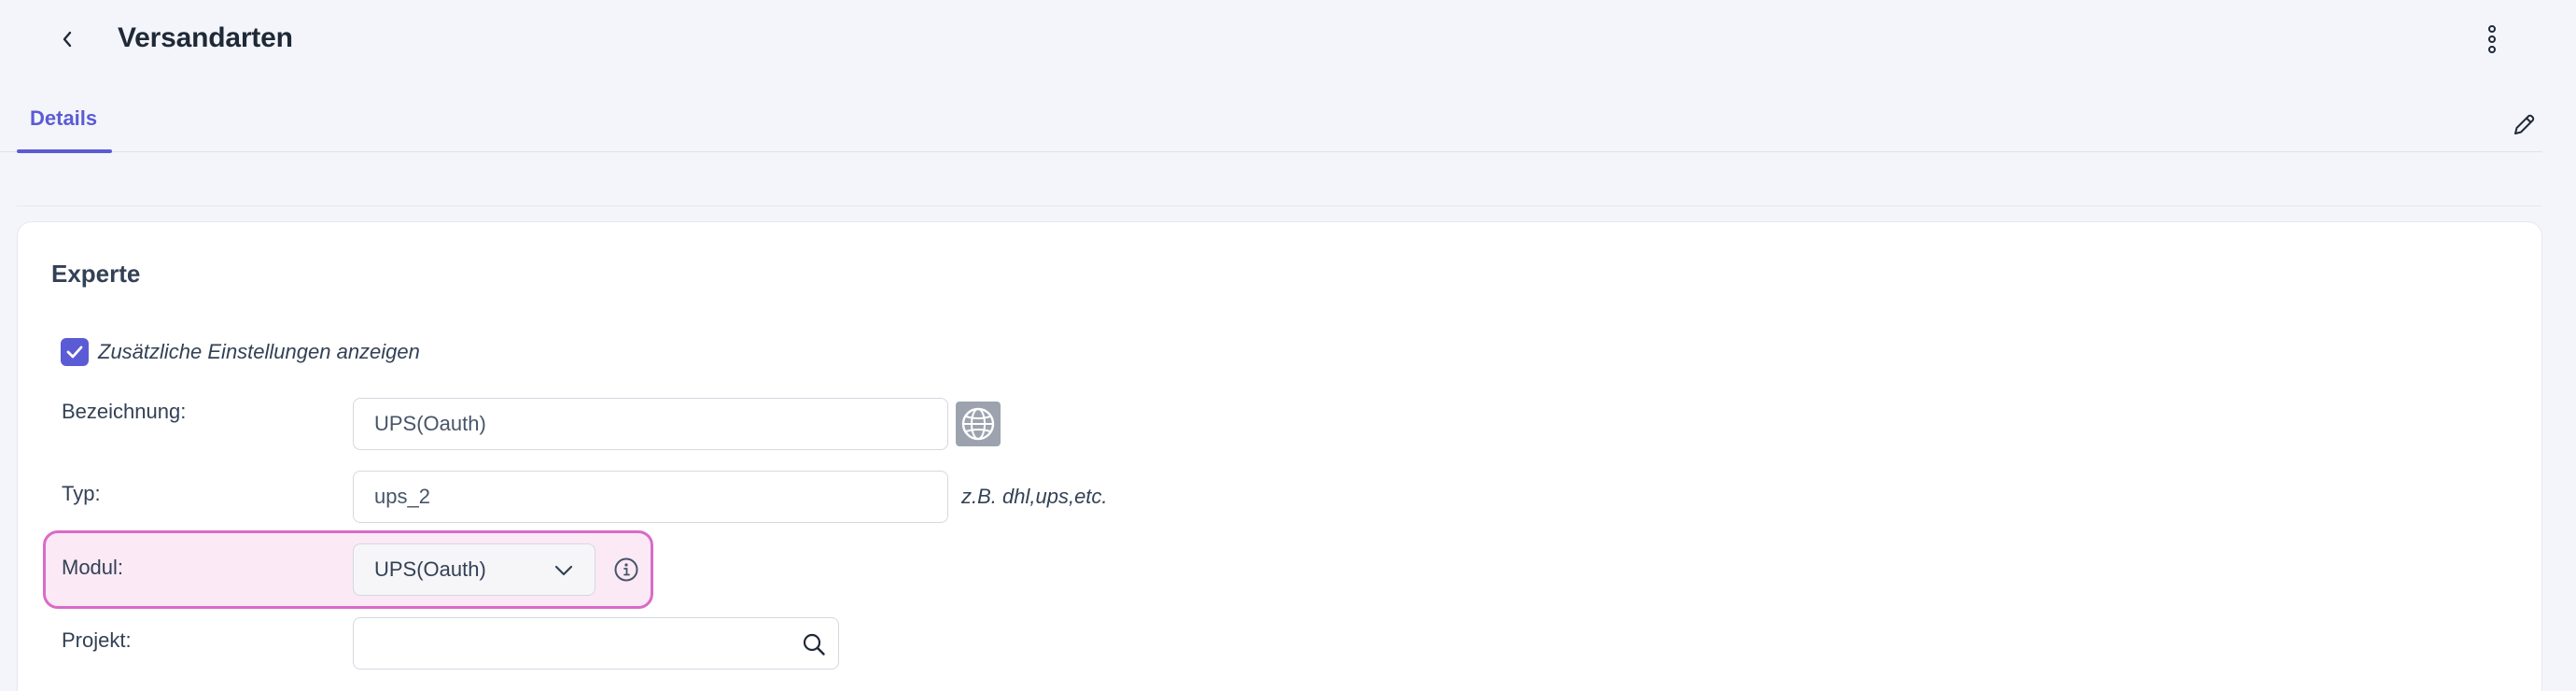 The width and height of the screenshot is (2576, 691). I want to click on edit-button, so click(2523, 125).